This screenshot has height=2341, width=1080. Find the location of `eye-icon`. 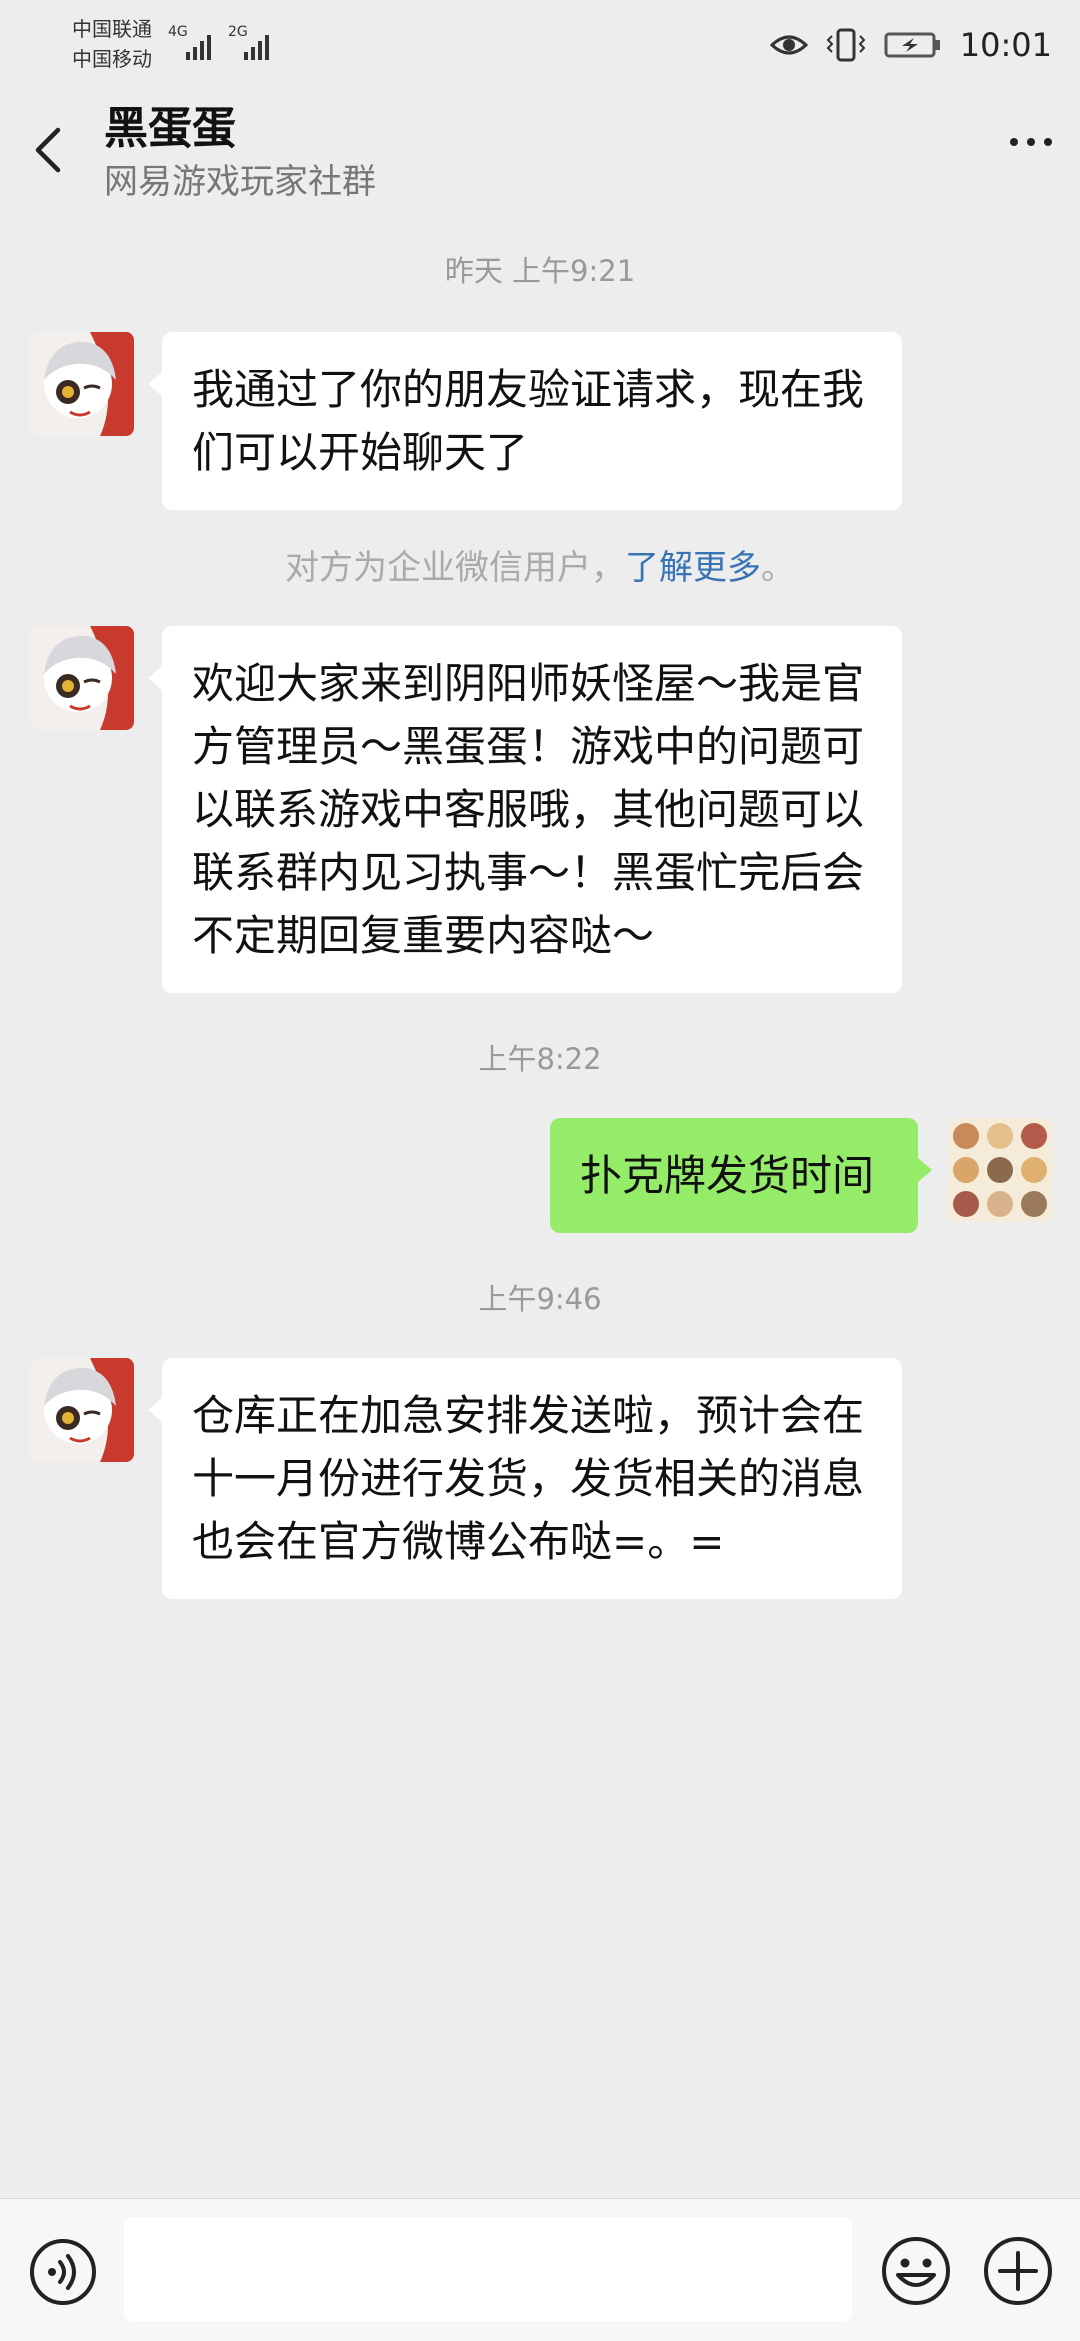

eye-icon is located at coordinates (788, 45).